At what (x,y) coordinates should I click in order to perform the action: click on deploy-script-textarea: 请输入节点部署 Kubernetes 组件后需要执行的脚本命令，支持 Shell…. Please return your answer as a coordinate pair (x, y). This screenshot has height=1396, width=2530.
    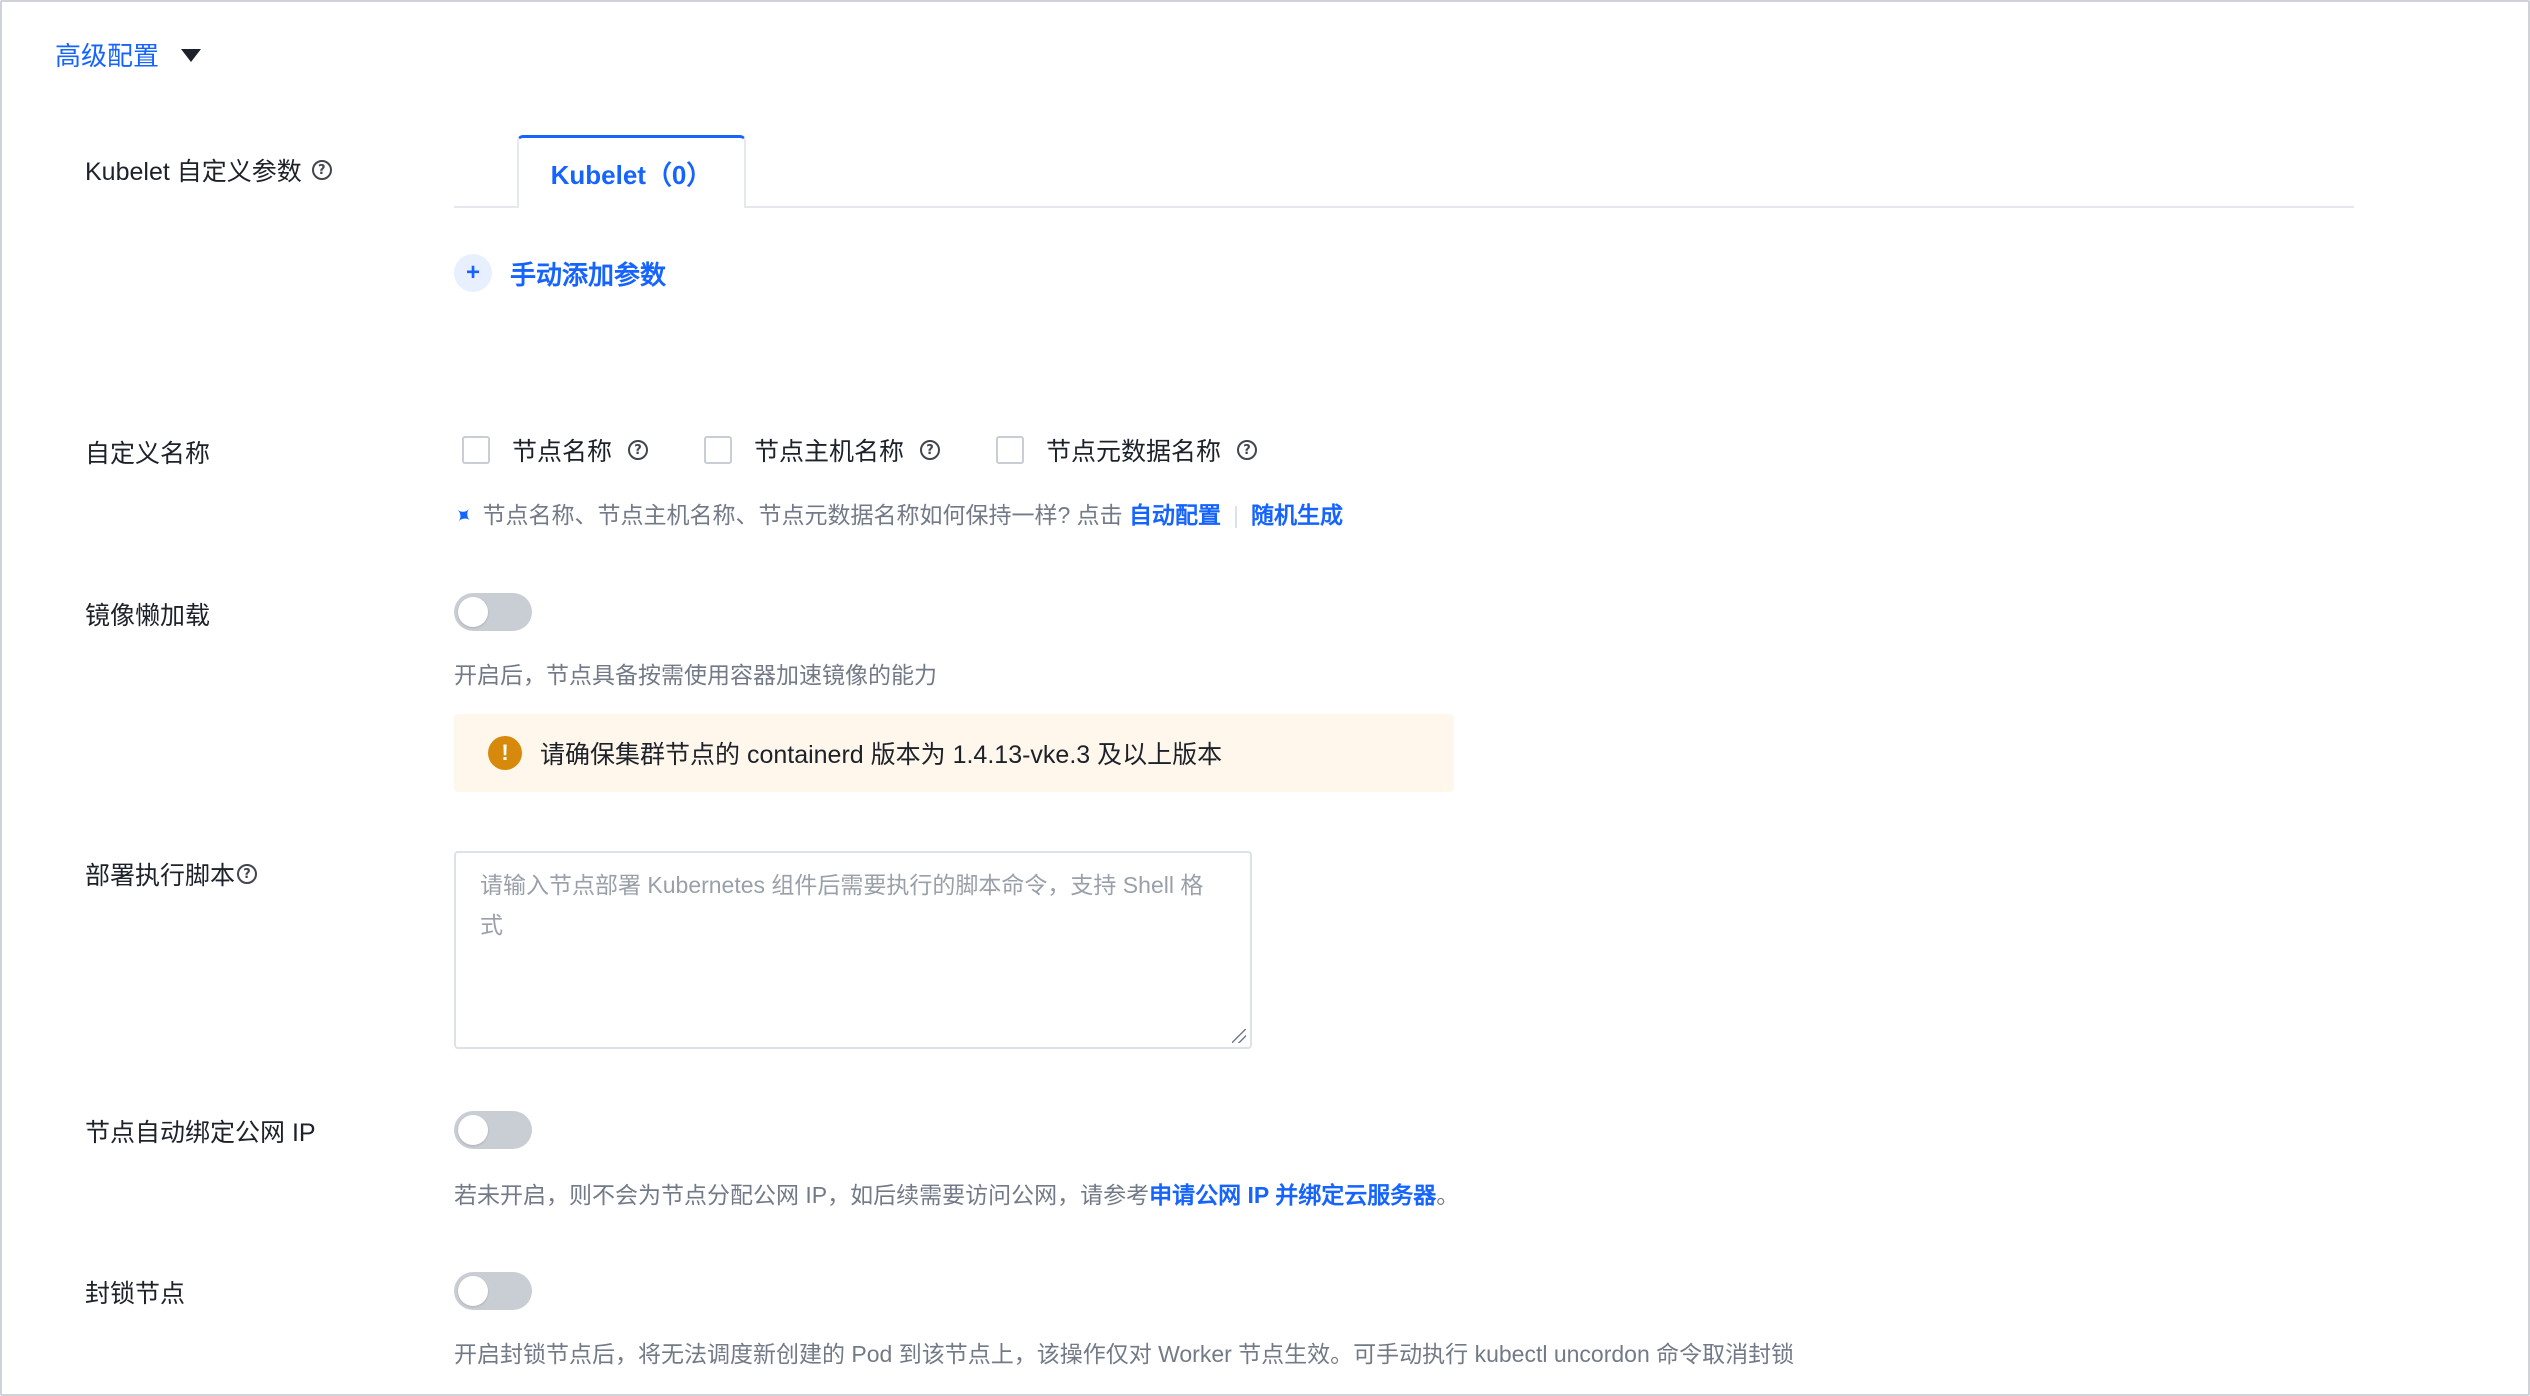
    Looking at the image, I should click on (853, 950).